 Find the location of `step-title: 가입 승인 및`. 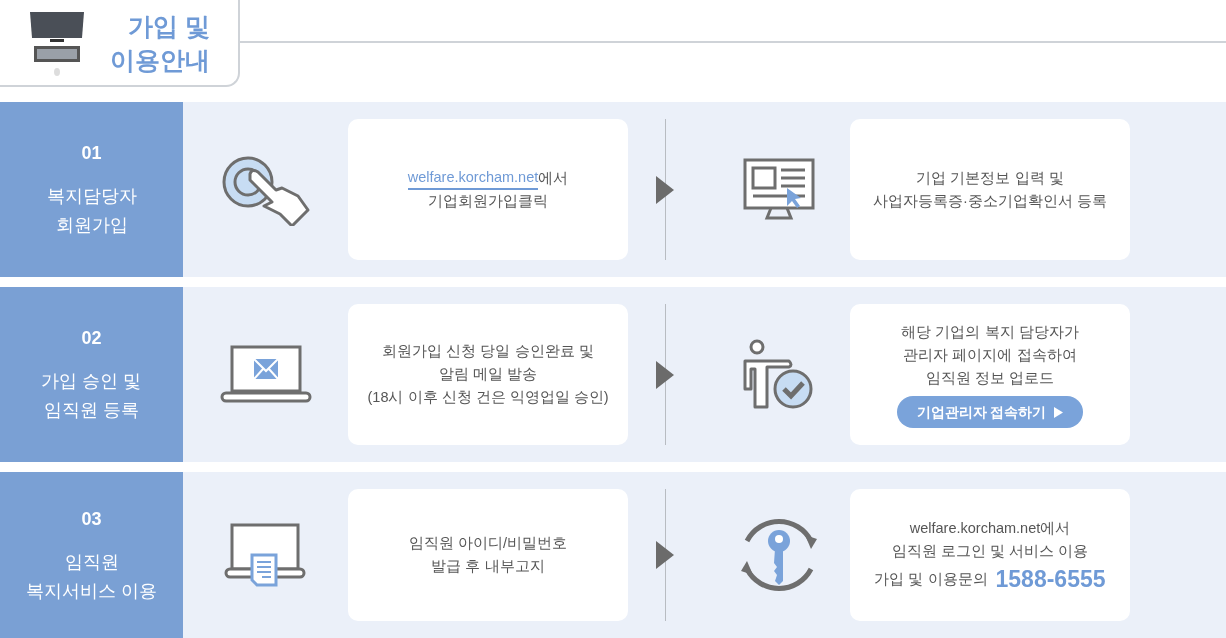

step-title: 가입 승인 및 is located at coordinates (91, 381).